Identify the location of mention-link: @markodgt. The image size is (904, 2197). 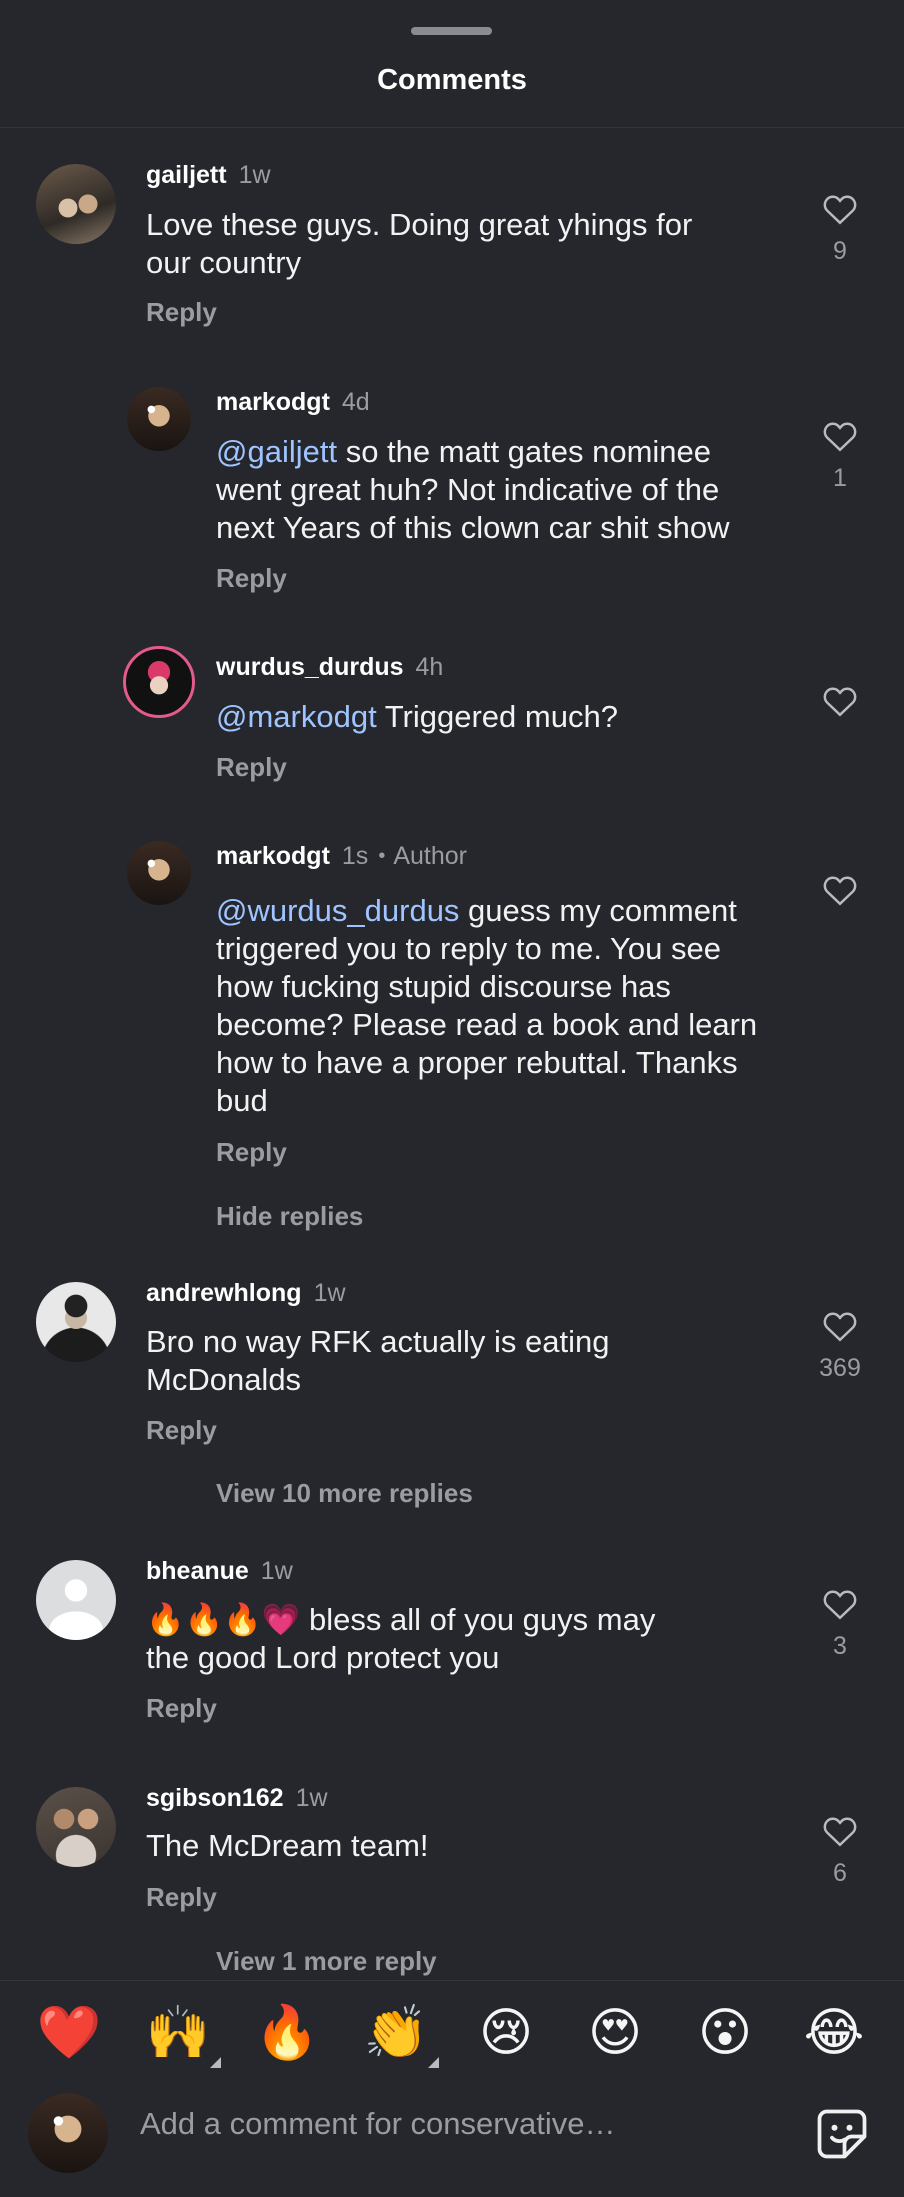
(296, 716).